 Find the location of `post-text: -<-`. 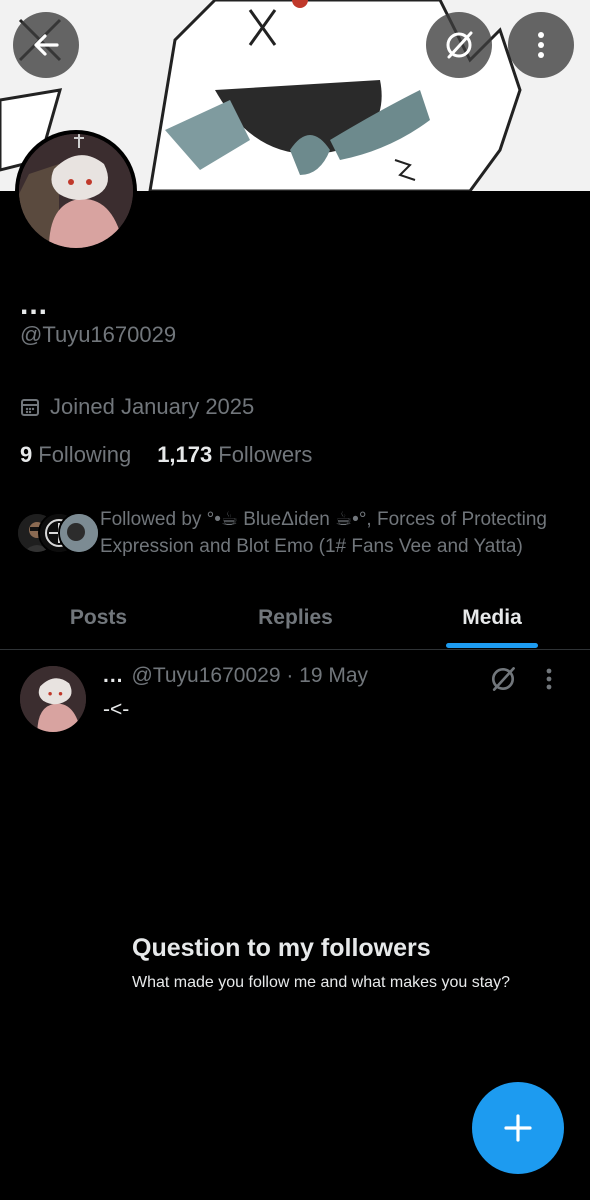

post-text: -<- is located at coordinates (116, 709).